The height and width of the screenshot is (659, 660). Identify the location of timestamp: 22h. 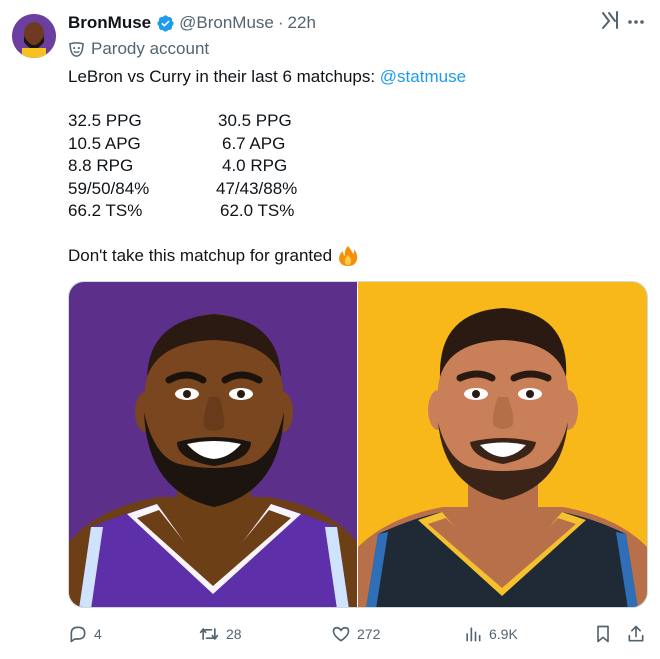
(302, 23).